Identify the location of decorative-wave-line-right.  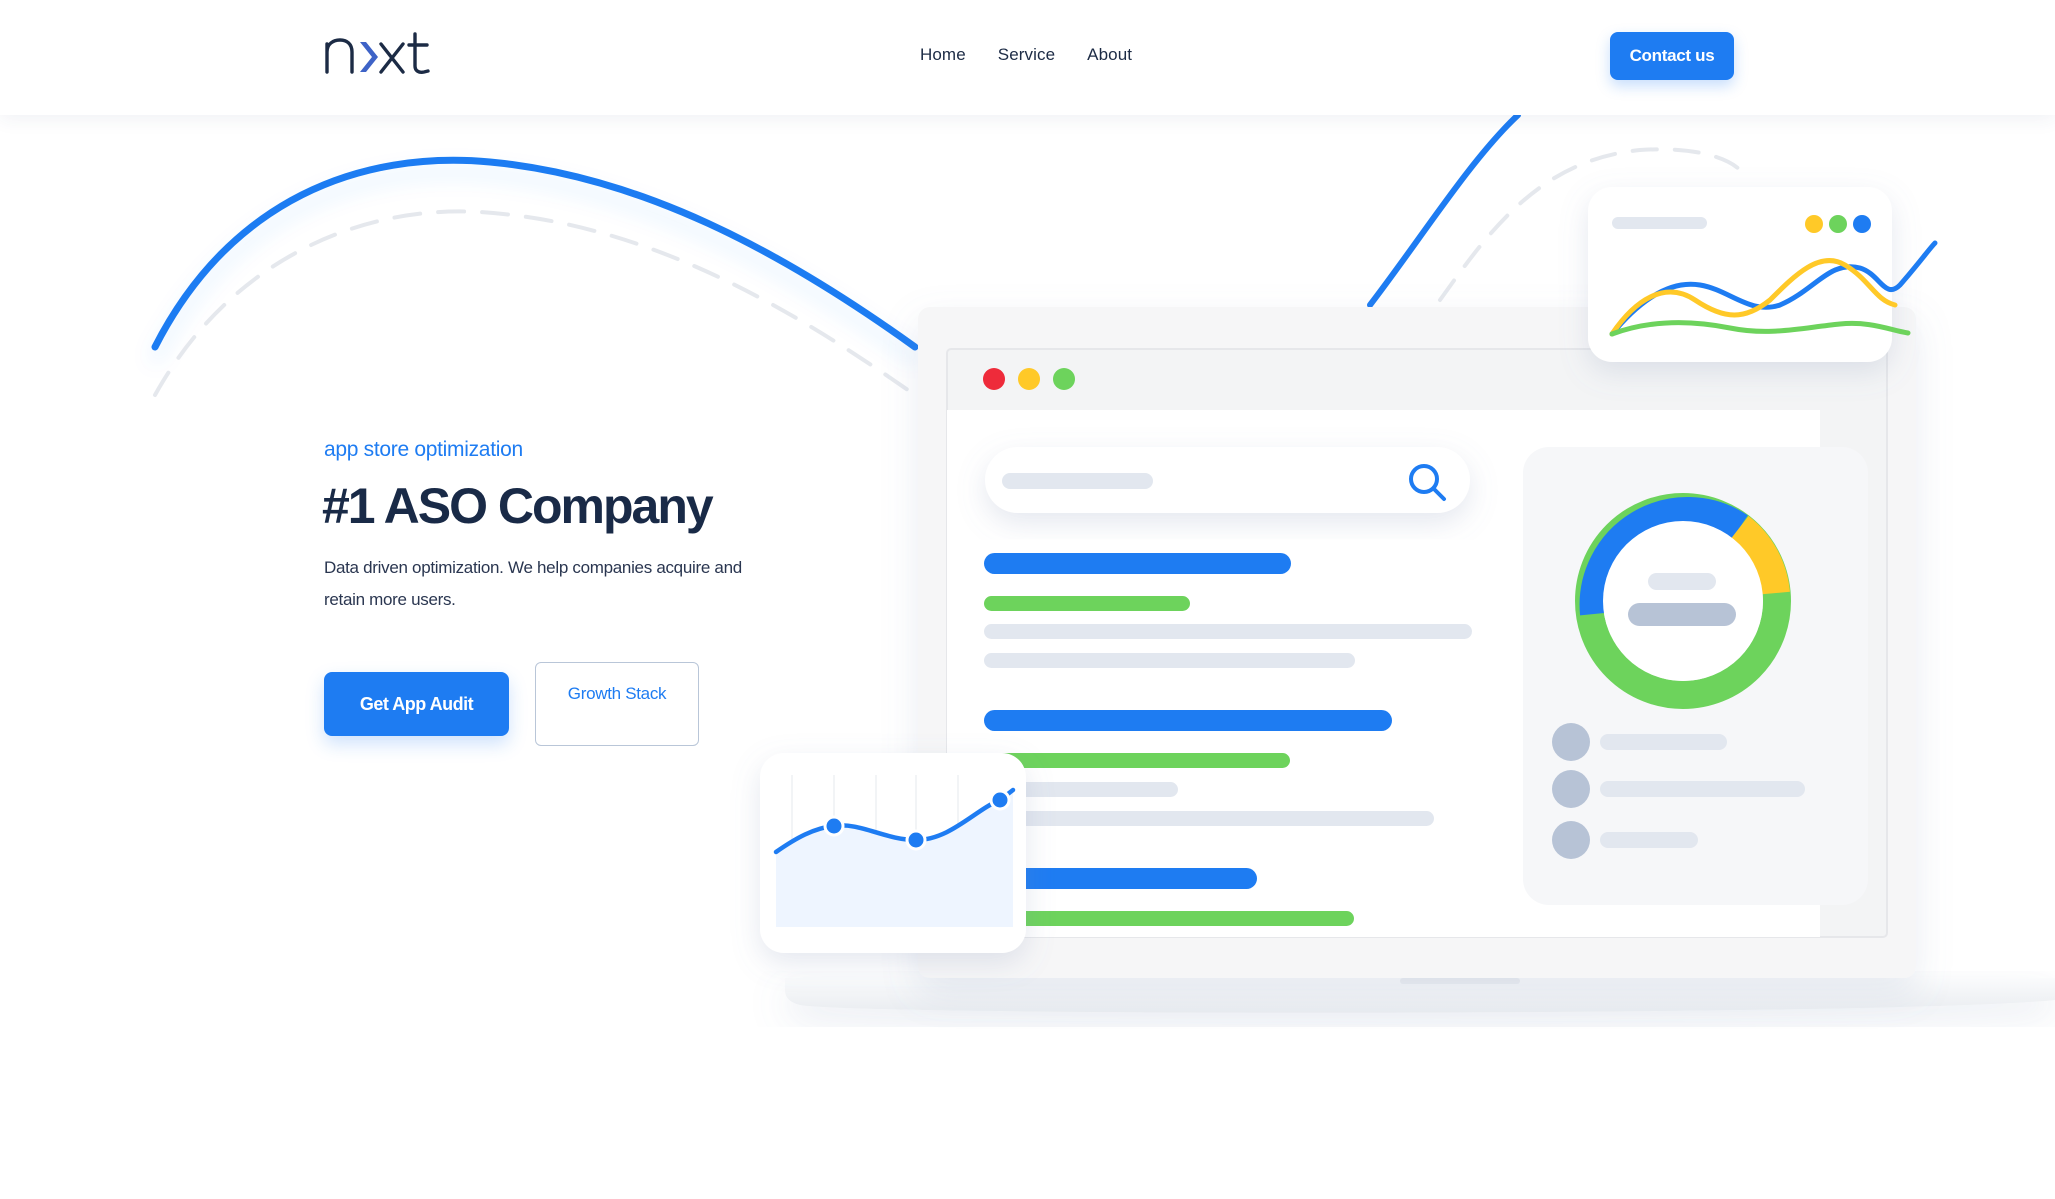
(1444, 210).